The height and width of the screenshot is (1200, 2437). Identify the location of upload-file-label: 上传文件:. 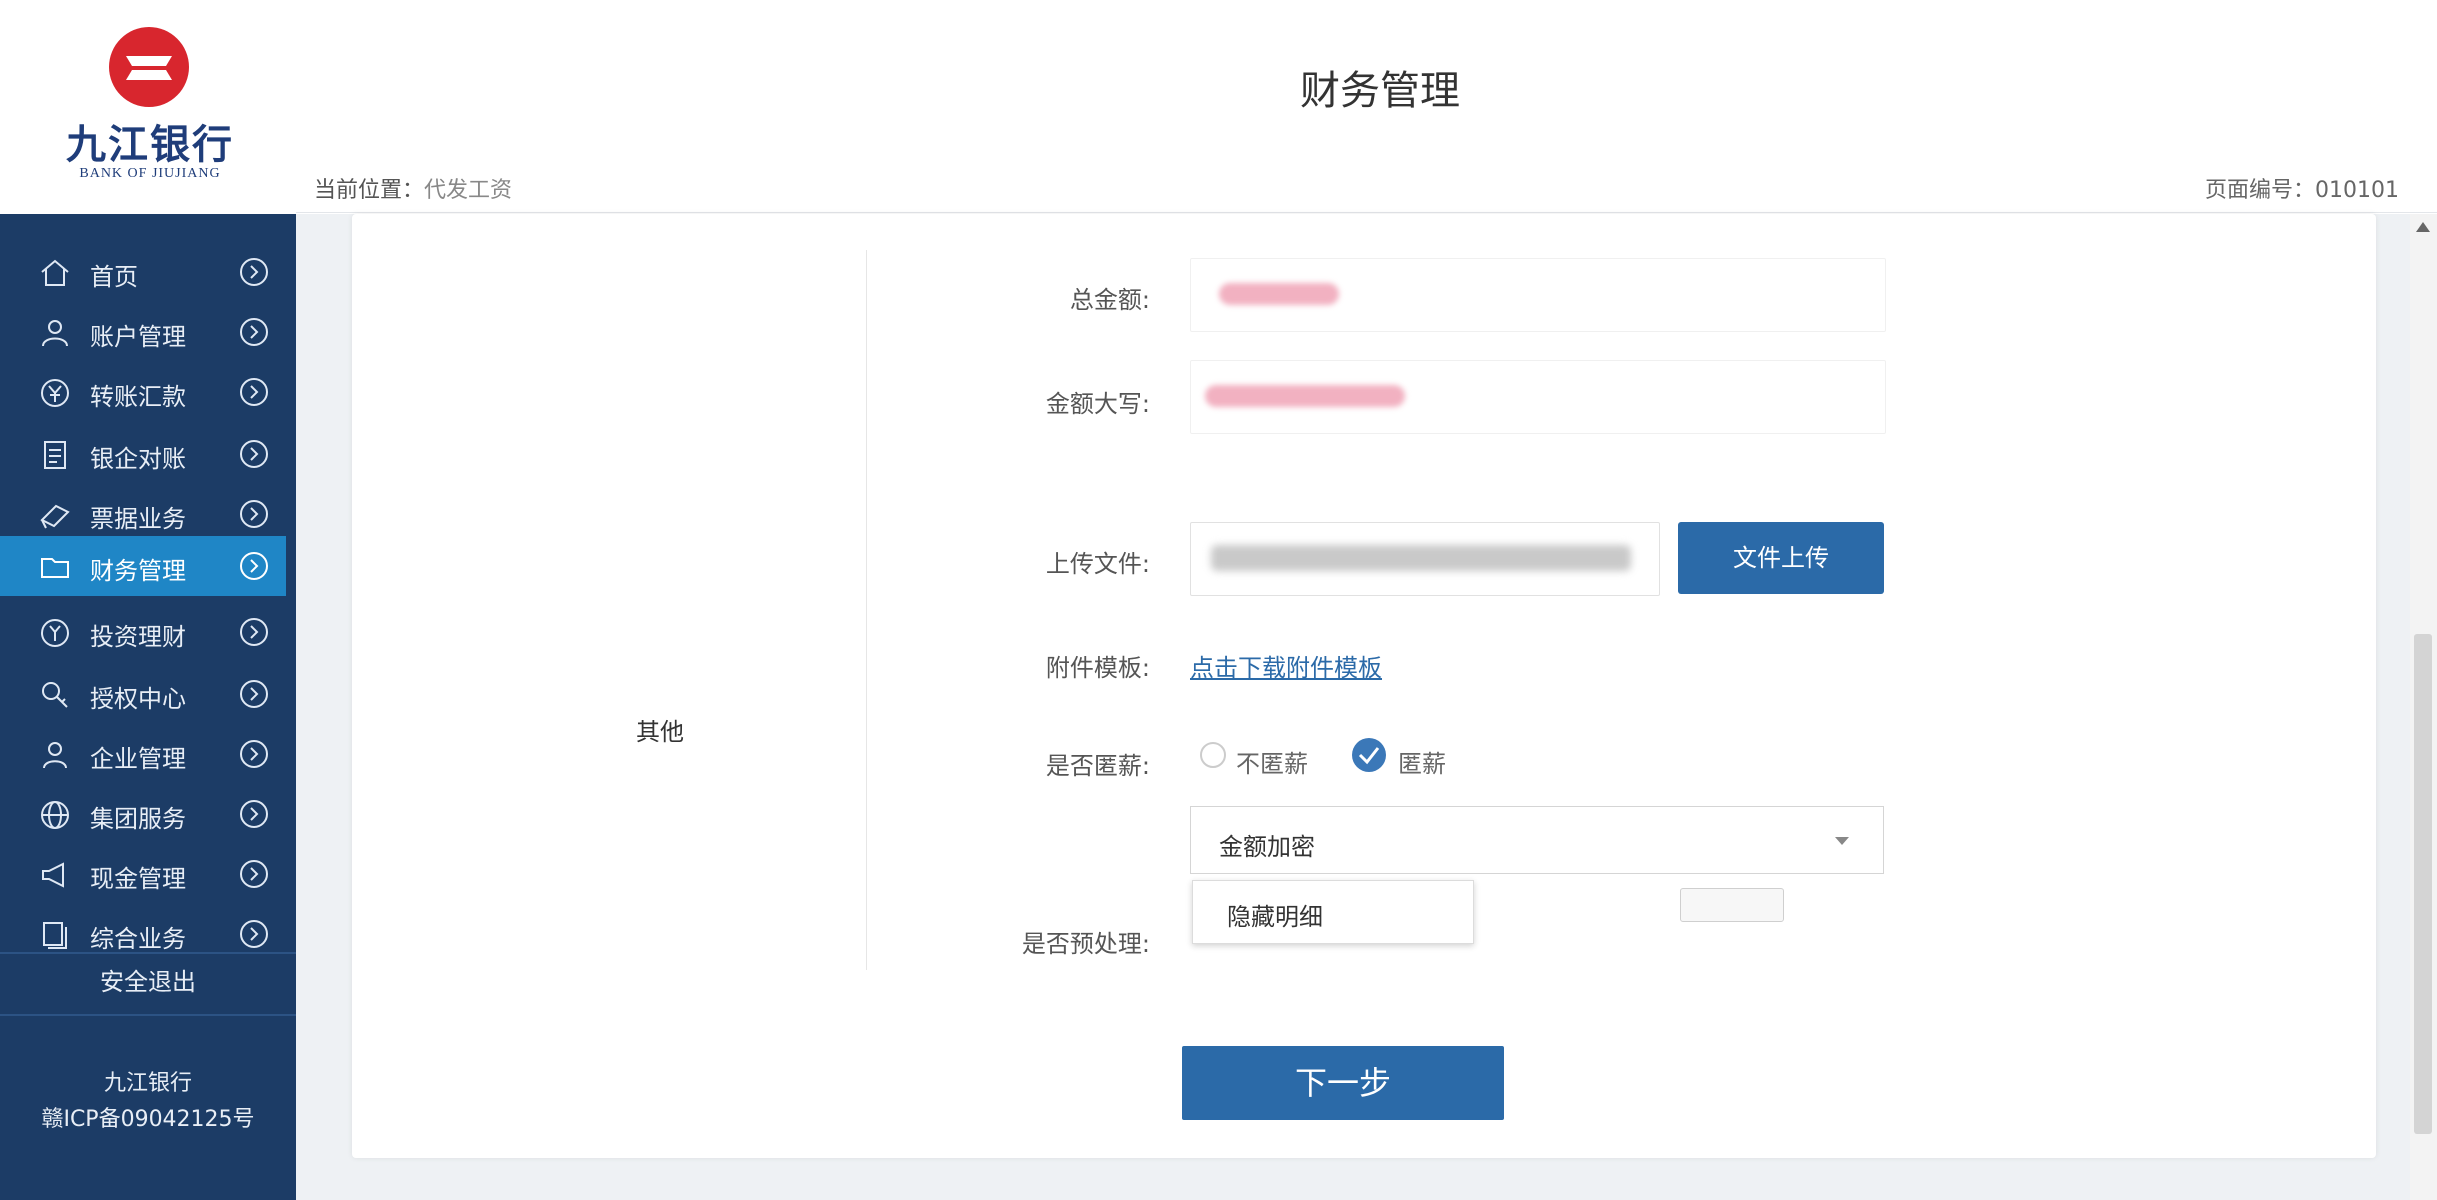
(1097, 564).